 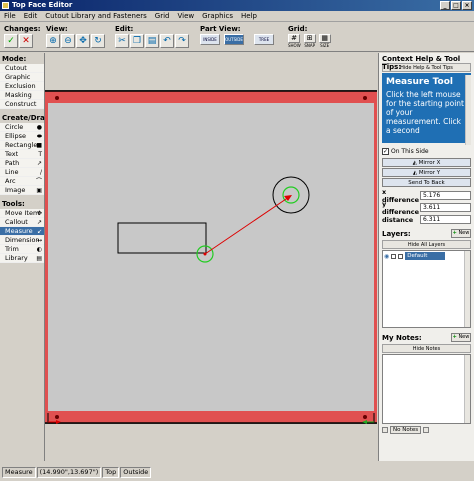 What do you see at coordinates (467, 289) in the screenshot?
I see `layer-scrollbar` at bounding box center [467, 289].